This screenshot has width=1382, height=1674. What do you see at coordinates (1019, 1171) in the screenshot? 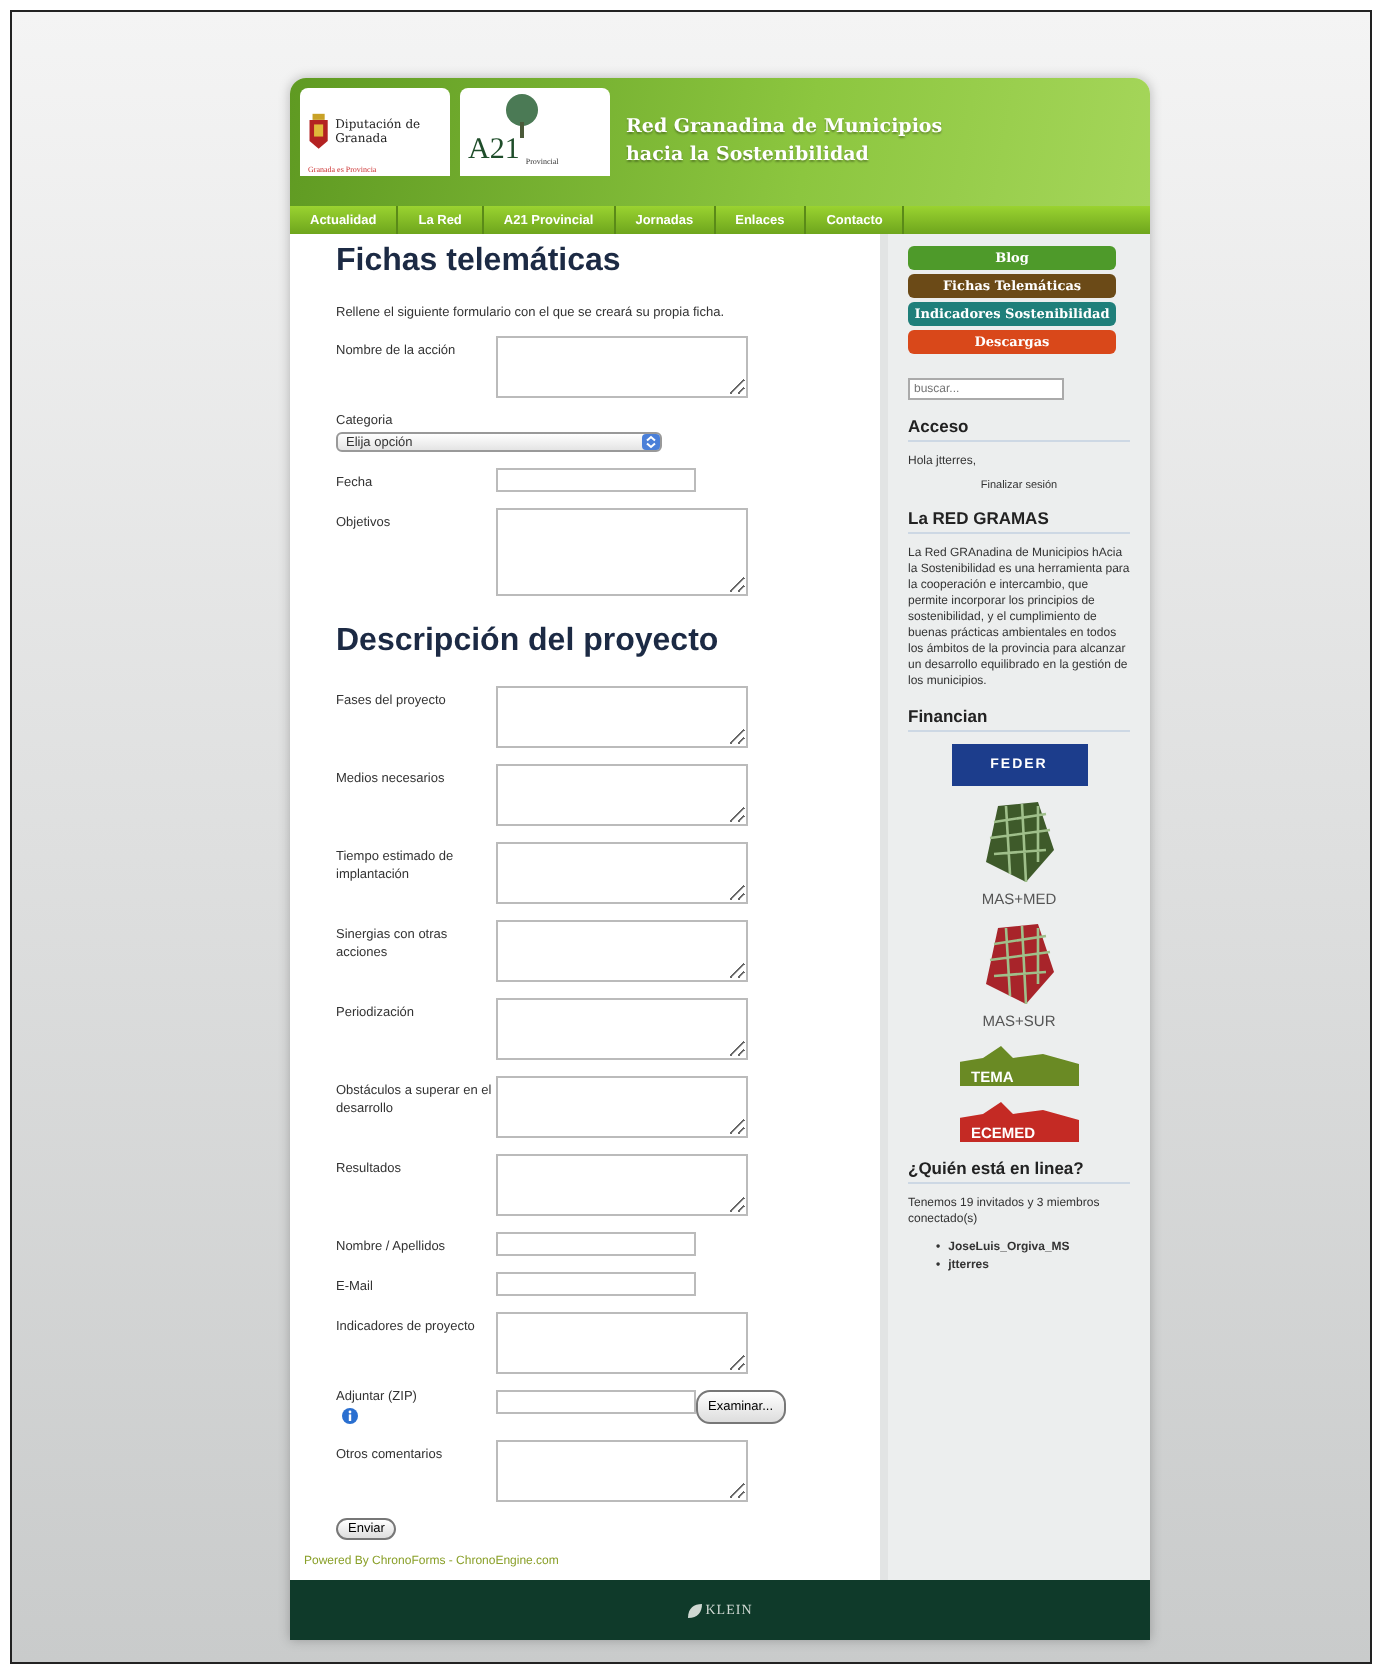
I see `section-heading: ¿Quién está en linea?` at bounding box center [1019, 1171].